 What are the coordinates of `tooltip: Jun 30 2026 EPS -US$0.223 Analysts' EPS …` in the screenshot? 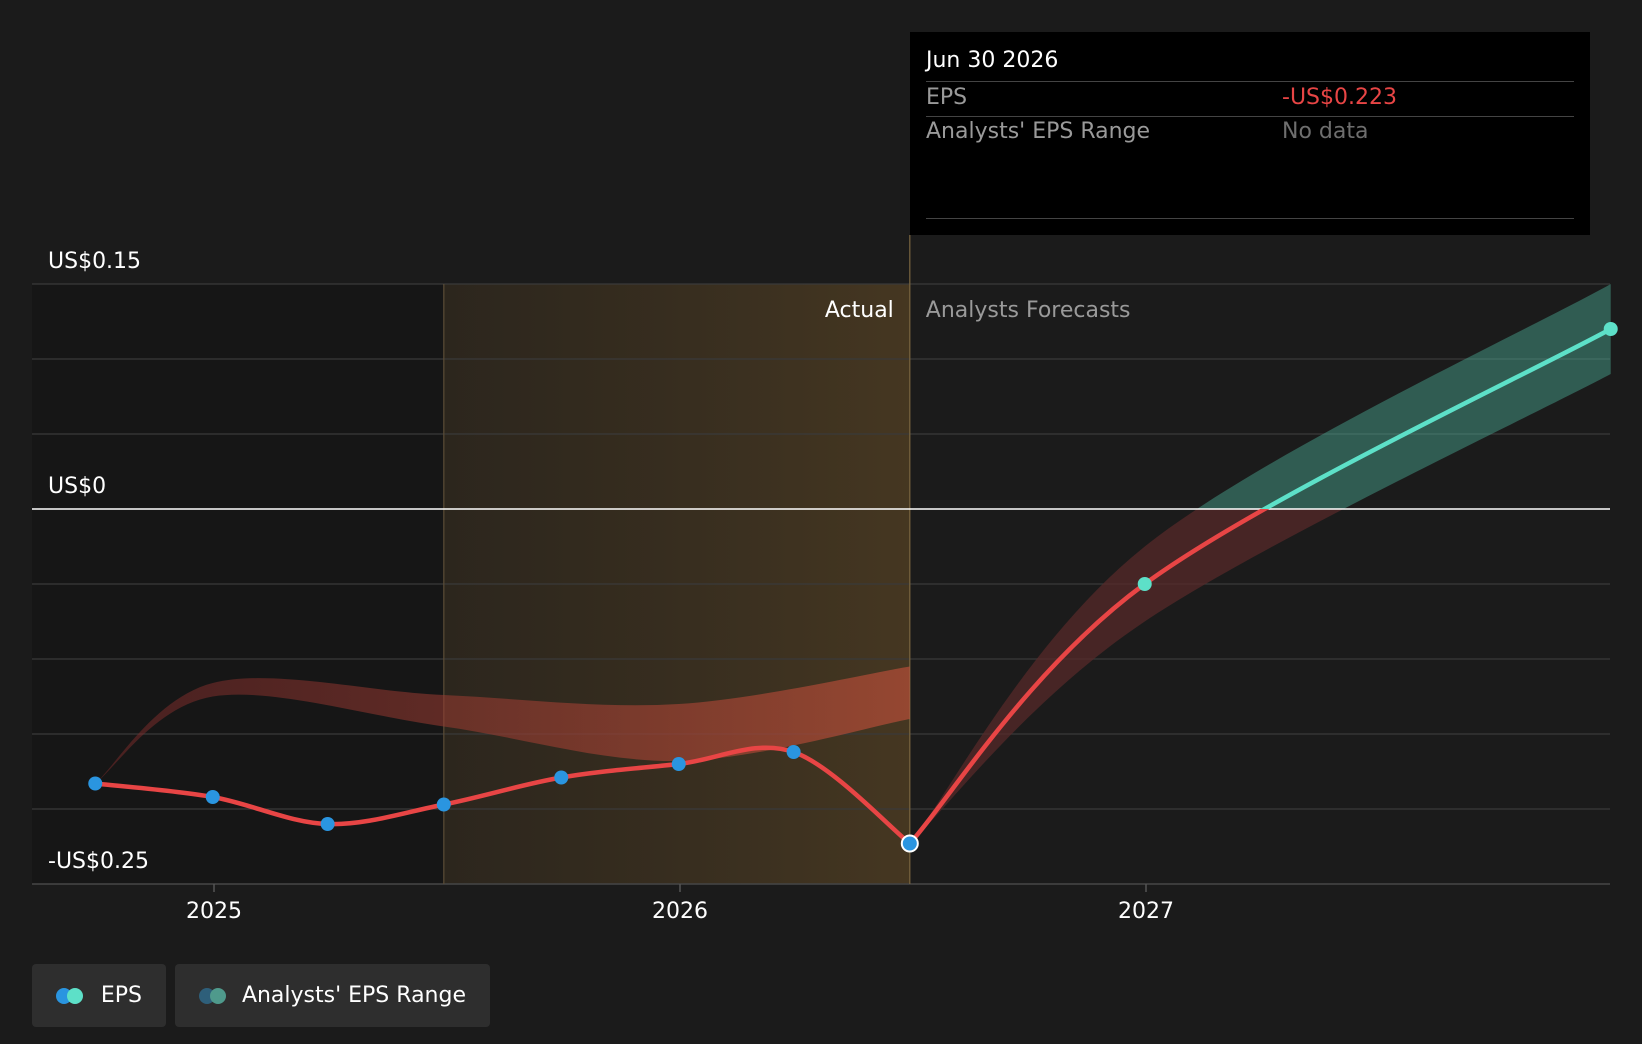 It's located at (1250, 133).